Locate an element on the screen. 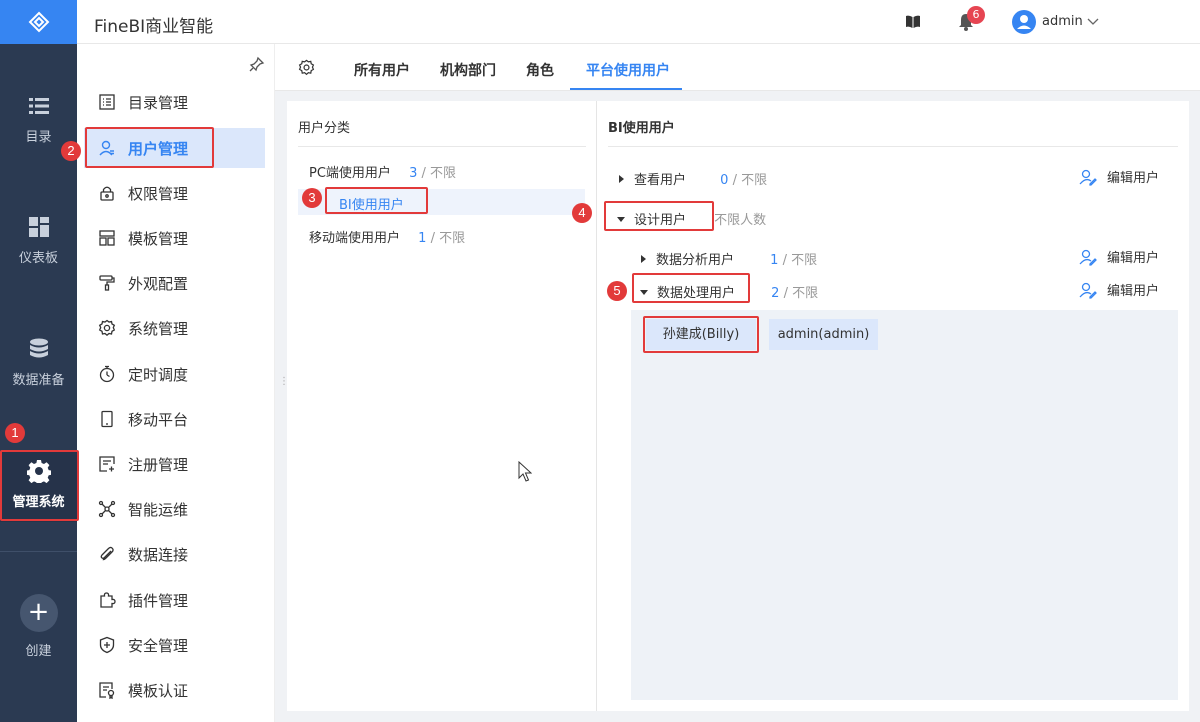 This screenshot has width=1200, height=722. main-nav-rail: 目录 仪表板 数据准备 管理系统 + 创建 is located at coordinates (38, 361).